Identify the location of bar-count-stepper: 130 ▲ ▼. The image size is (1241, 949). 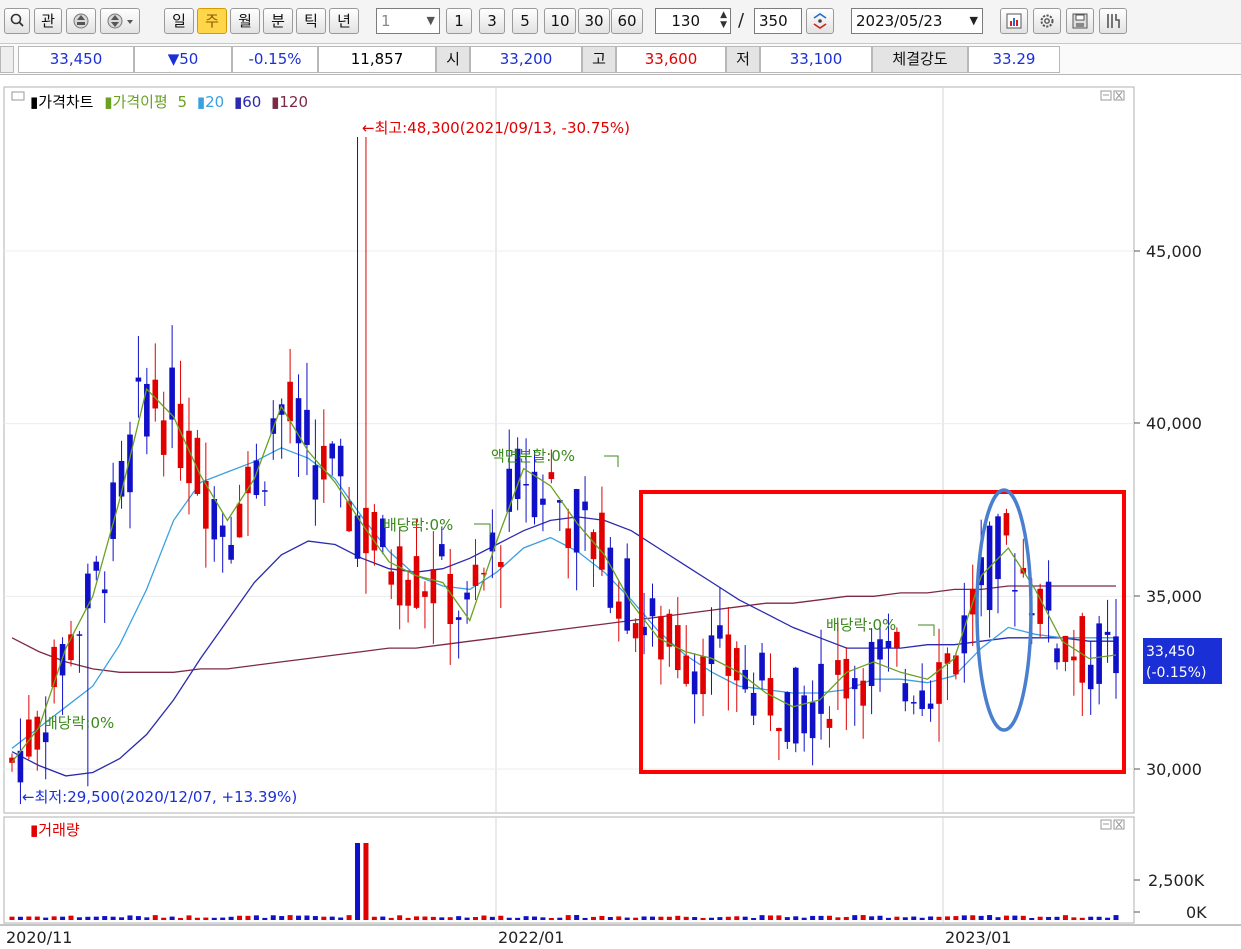
(693, 21).